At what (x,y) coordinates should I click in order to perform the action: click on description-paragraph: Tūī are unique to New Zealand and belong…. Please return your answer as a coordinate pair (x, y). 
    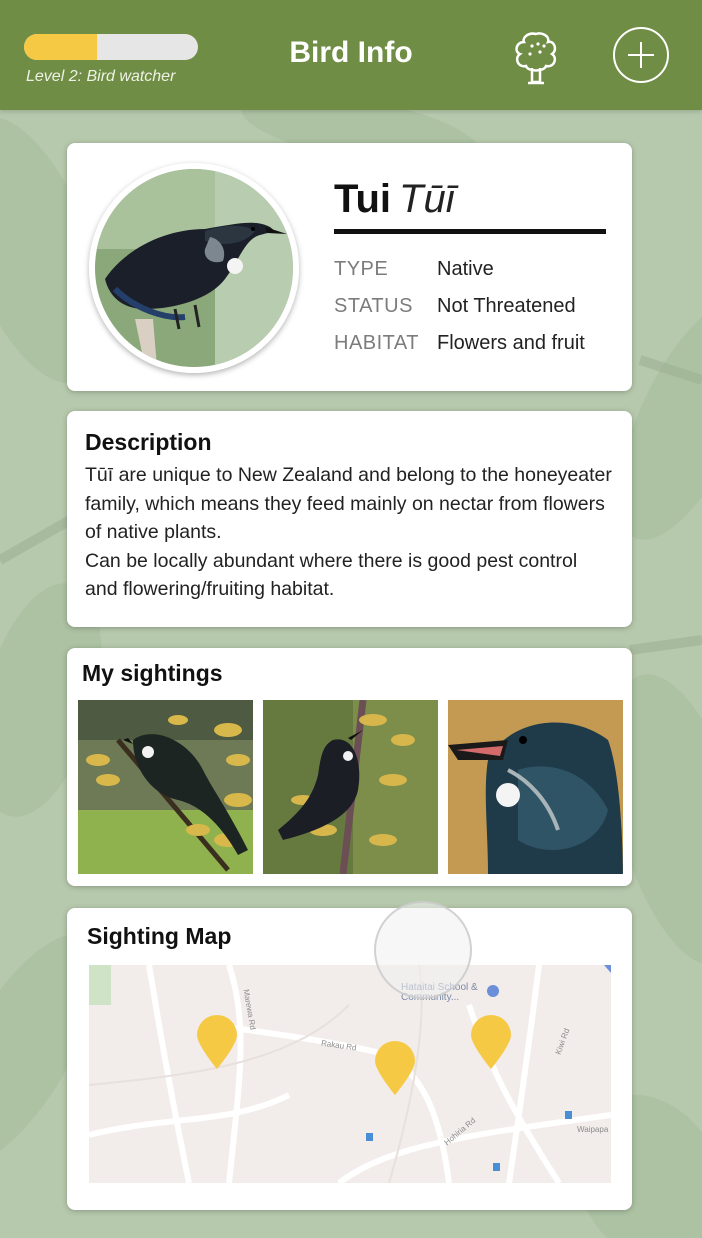
    Looking at the image, I should click on (348, 503).